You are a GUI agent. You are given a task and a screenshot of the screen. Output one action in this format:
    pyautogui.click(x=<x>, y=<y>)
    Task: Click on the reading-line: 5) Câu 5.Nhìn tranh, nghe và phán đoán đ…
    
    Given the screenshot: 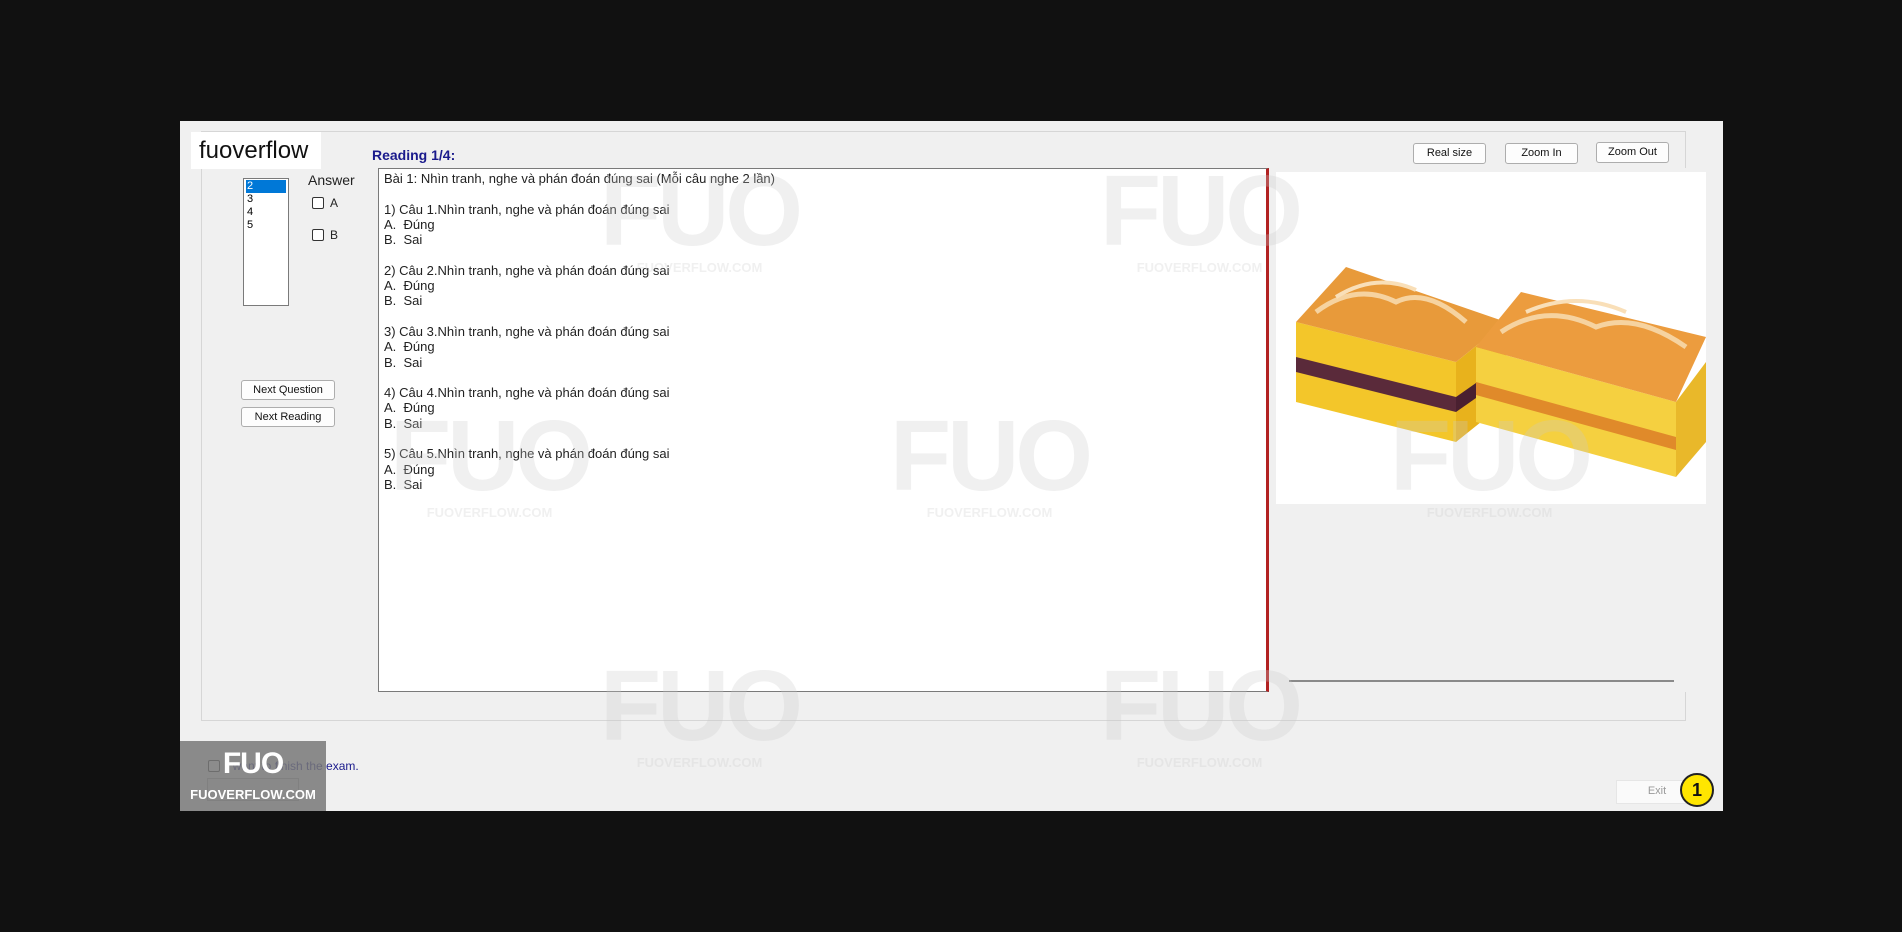 What is the action you would take?
    pyautogui.click(x=527, y=454)
    